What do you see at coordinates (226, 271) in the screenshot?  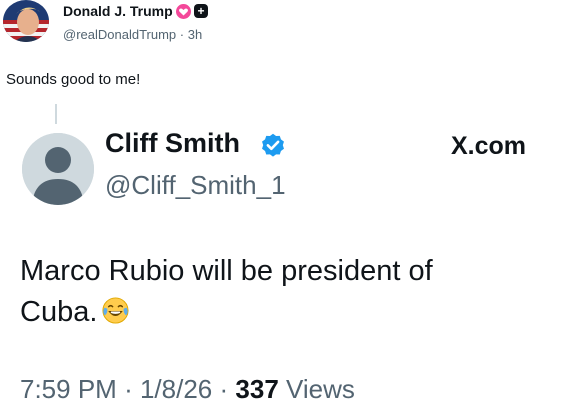 I see `quoted-text-line-1: Marco Rubio will be president of` at bounding box center [226, 271].